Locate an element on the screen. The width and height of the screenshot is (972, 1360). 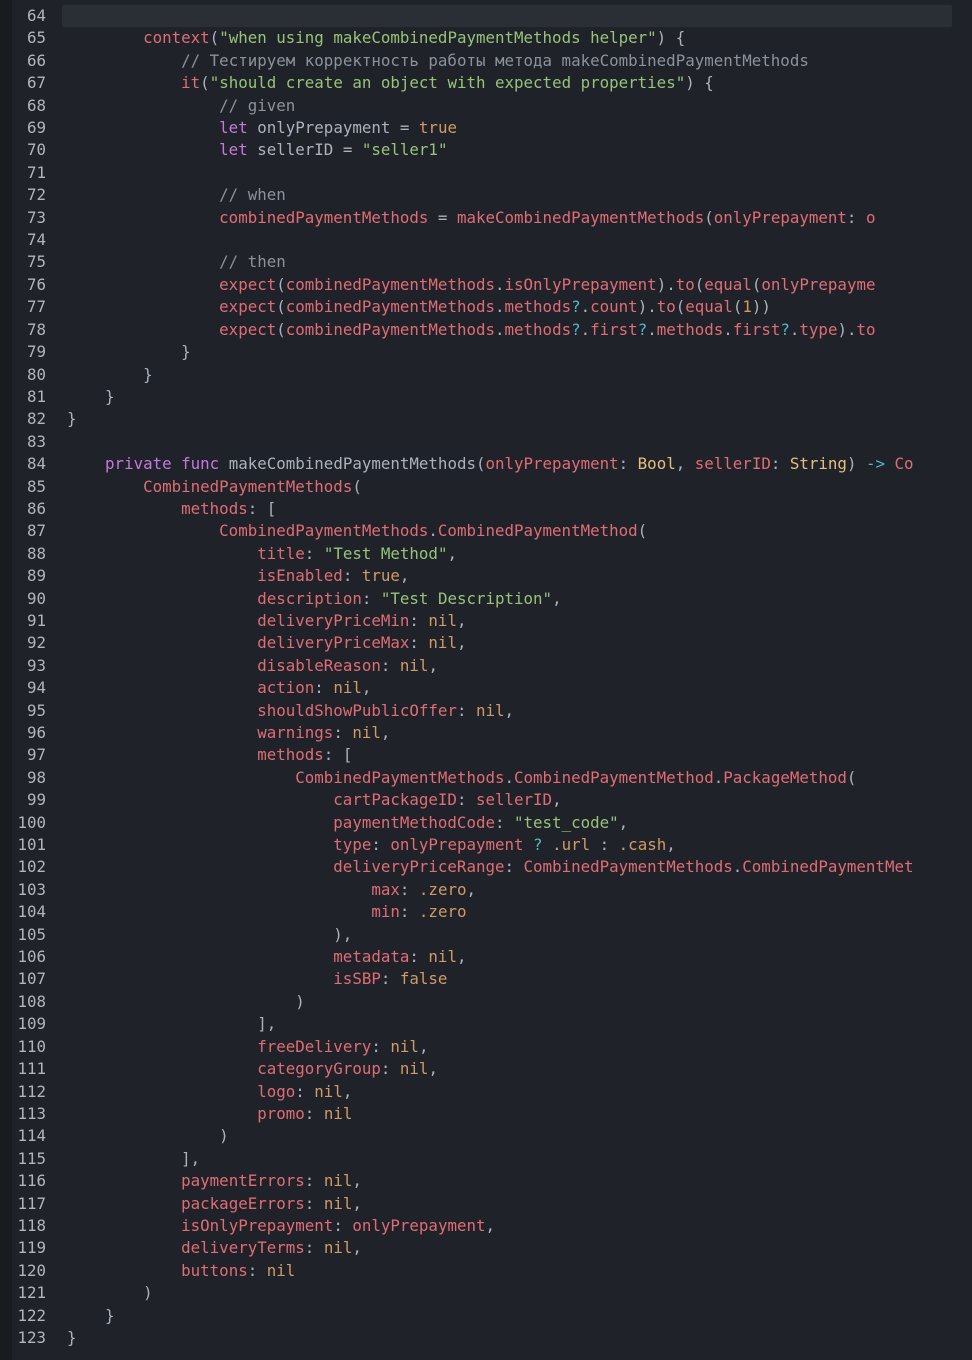
code-token: ) { is located at coordinates (699, 83).